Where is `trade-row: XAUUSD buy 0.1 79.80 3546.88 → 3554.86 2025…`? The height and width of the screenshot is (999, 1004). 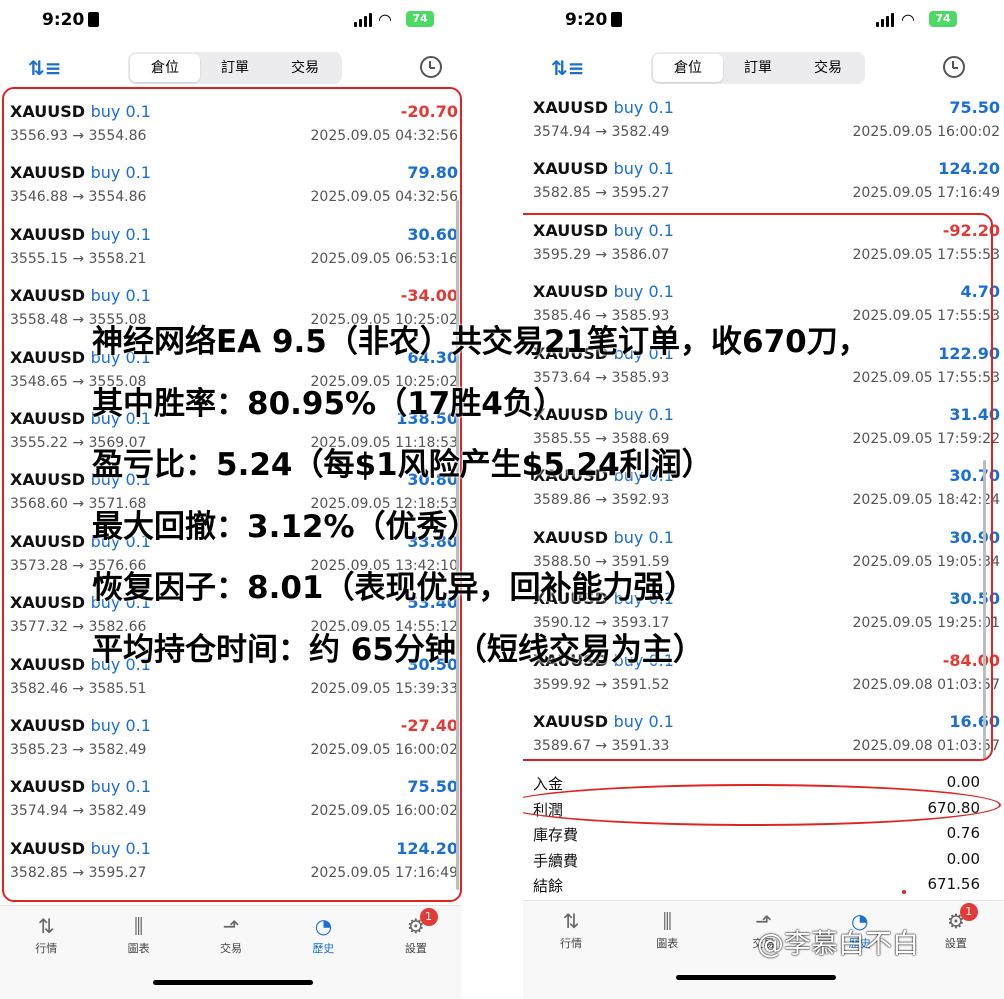
trade-row: XAUUSD buy 0.1 79.80 3546.88 → 3554.86 2025… is located at coordinates (231, 181).